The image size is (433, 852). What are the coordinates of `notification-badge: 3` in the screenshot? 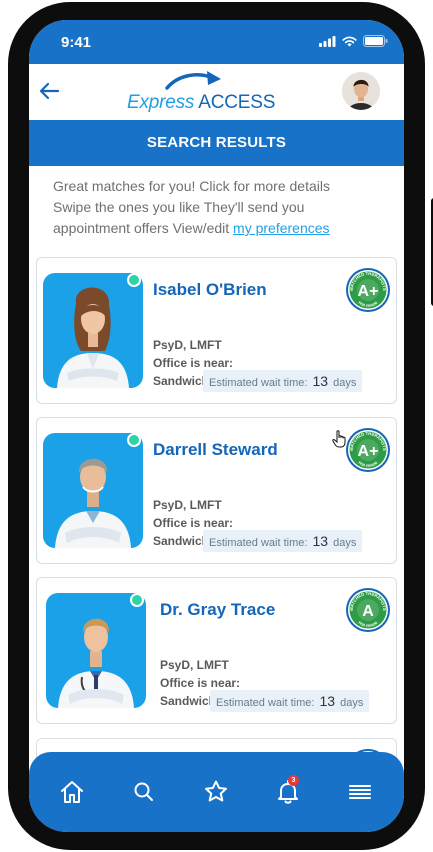 It's located at (293, 780).